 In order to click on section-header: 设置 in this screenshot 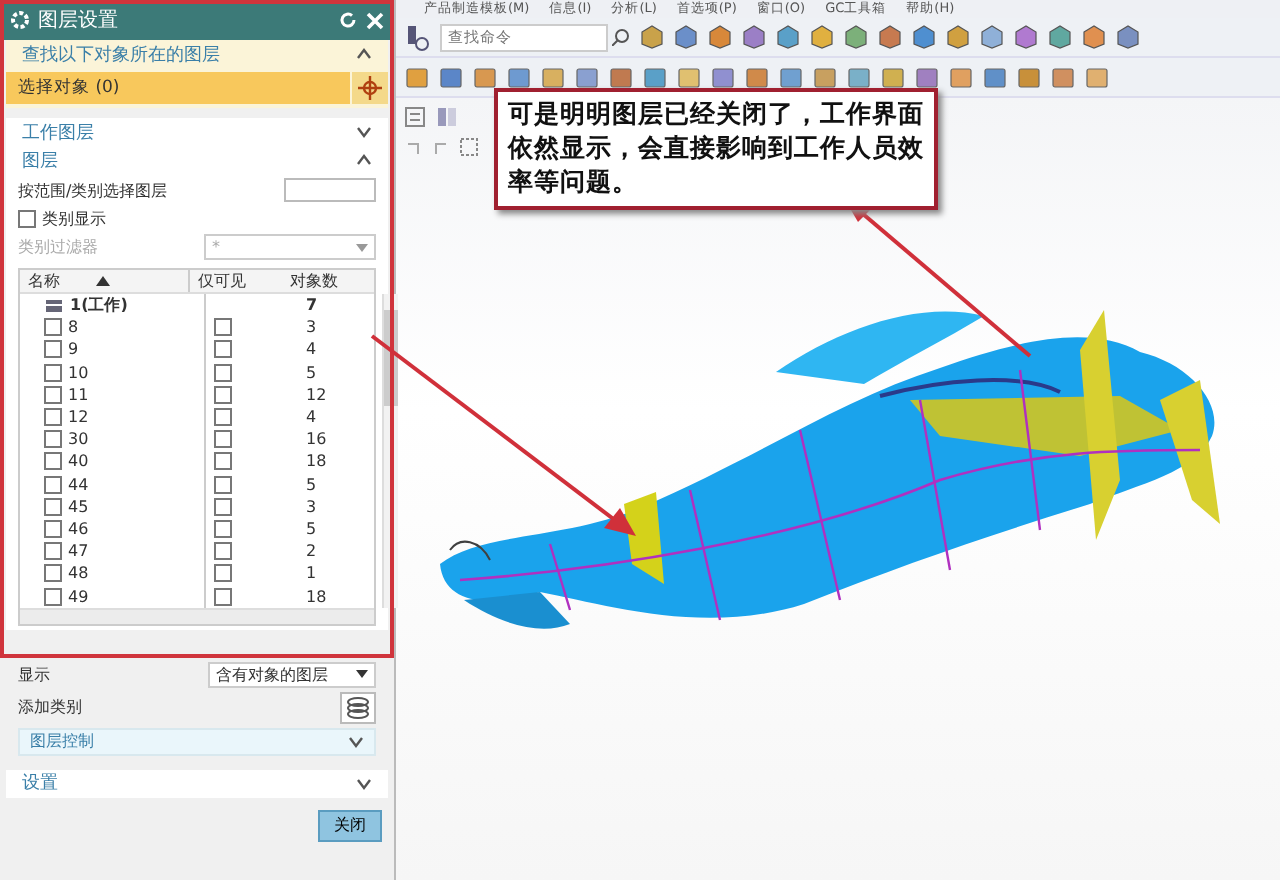, I will do `click(197, 783)`.